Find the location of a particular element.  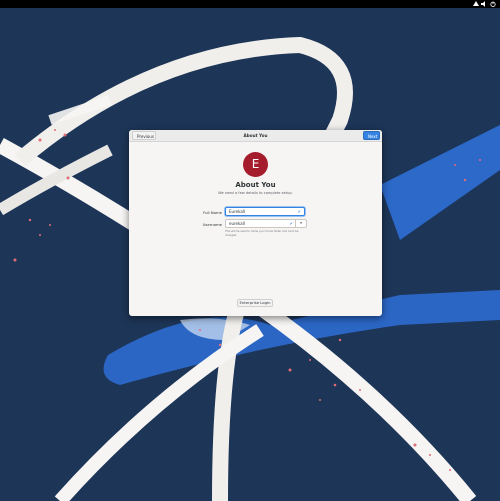

avatar: E is located at coordinates (255, 164).